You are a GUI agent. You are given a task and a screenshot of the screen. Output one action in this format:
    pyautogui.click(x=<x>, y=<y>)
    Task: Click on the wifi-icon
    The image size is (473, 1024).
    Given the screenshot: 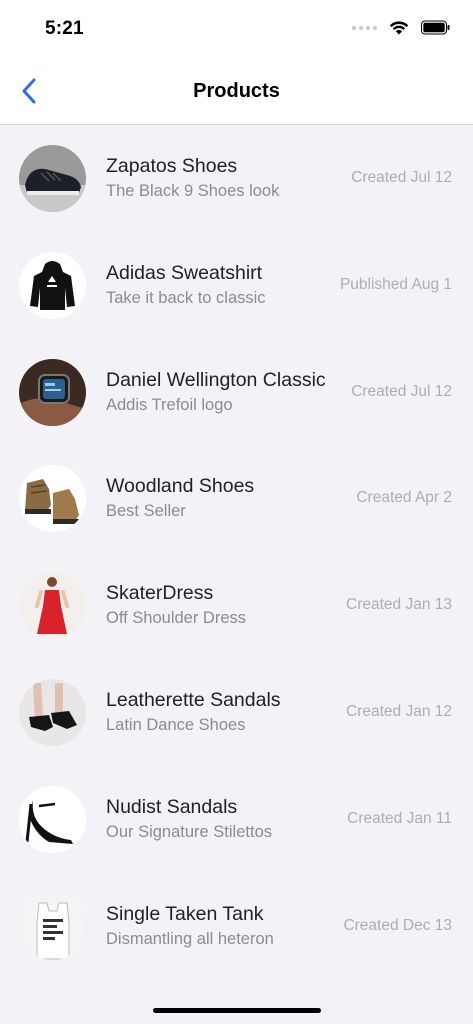 What is the action you would take?
    pyautogui.click(x=399, y=28)
    